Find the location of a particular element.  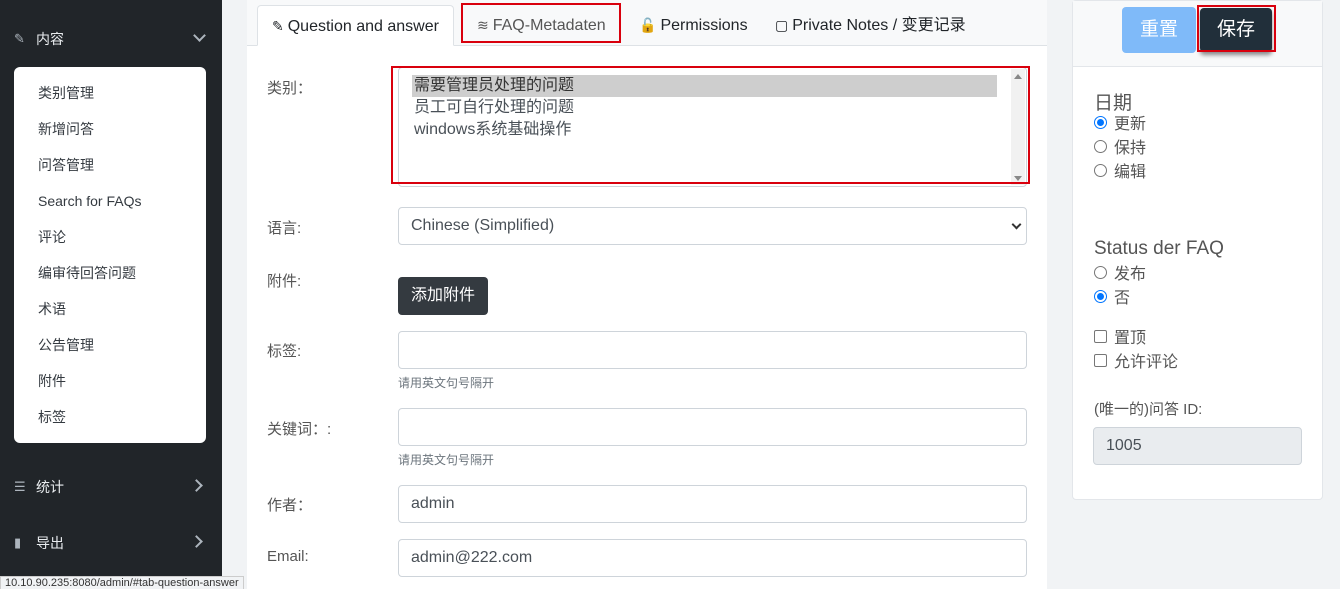

date-option-keep: 保持 is located at coordinates (1120, 146).